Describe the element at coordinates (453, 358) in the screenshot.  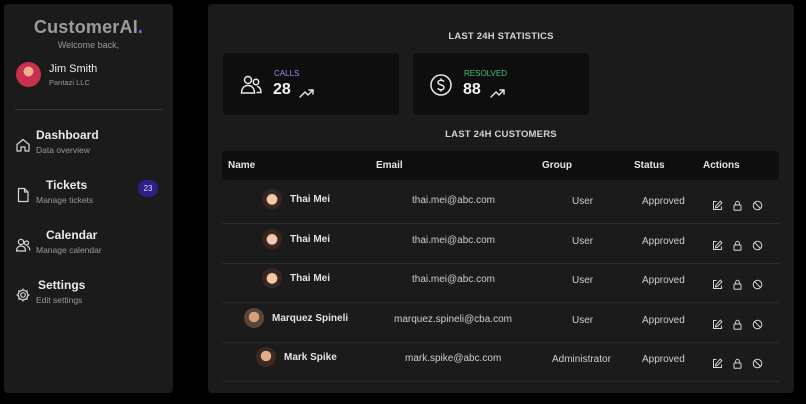
I see `customer-email: mark.spike@abc.com` at that location.